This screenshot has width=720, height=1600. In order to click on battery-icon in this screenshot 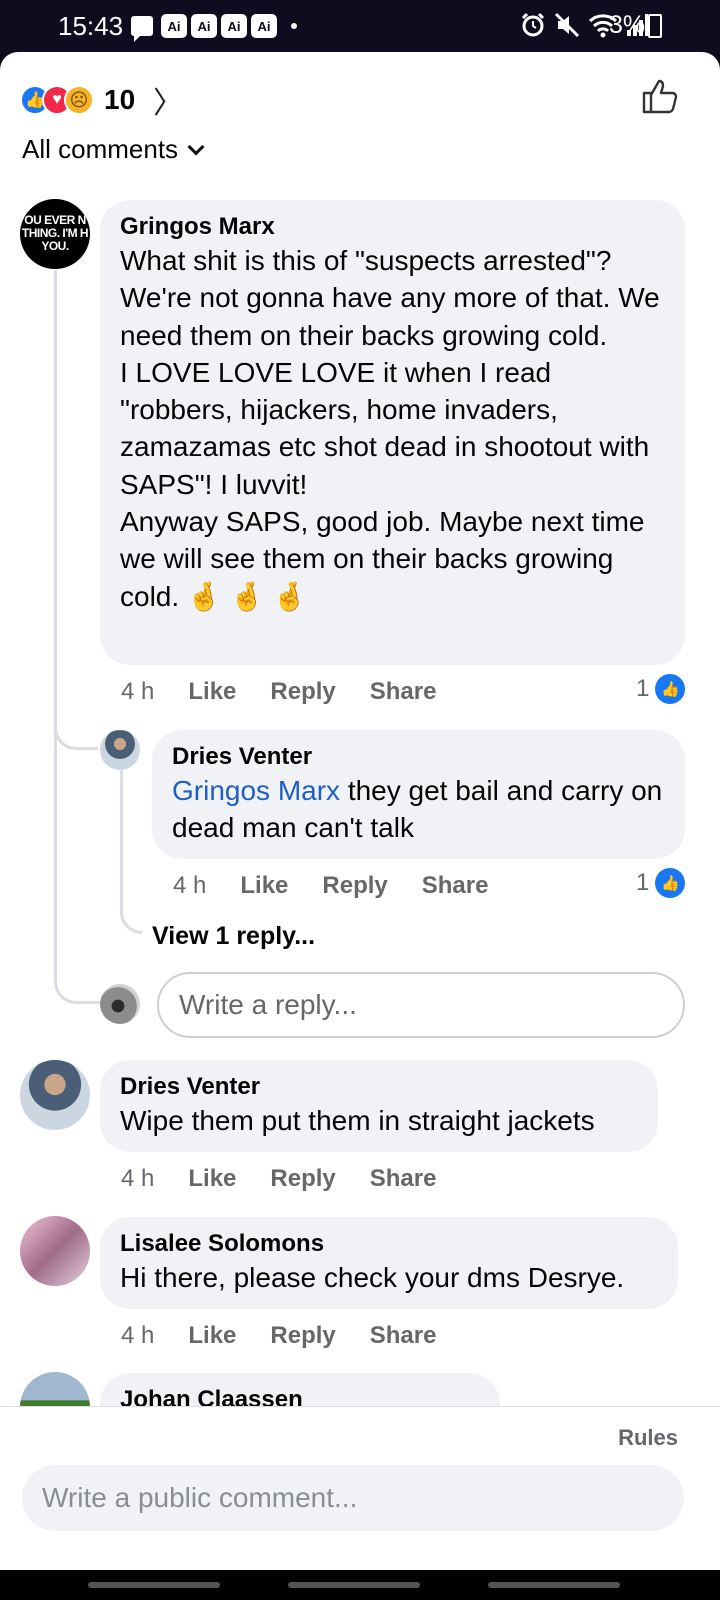, I will do `click(655, 26)`.